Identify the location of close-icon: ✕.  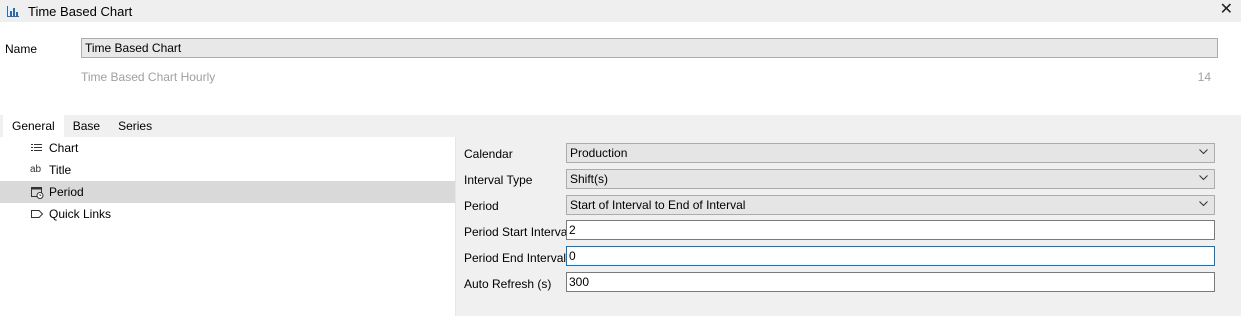
(1226, 10).